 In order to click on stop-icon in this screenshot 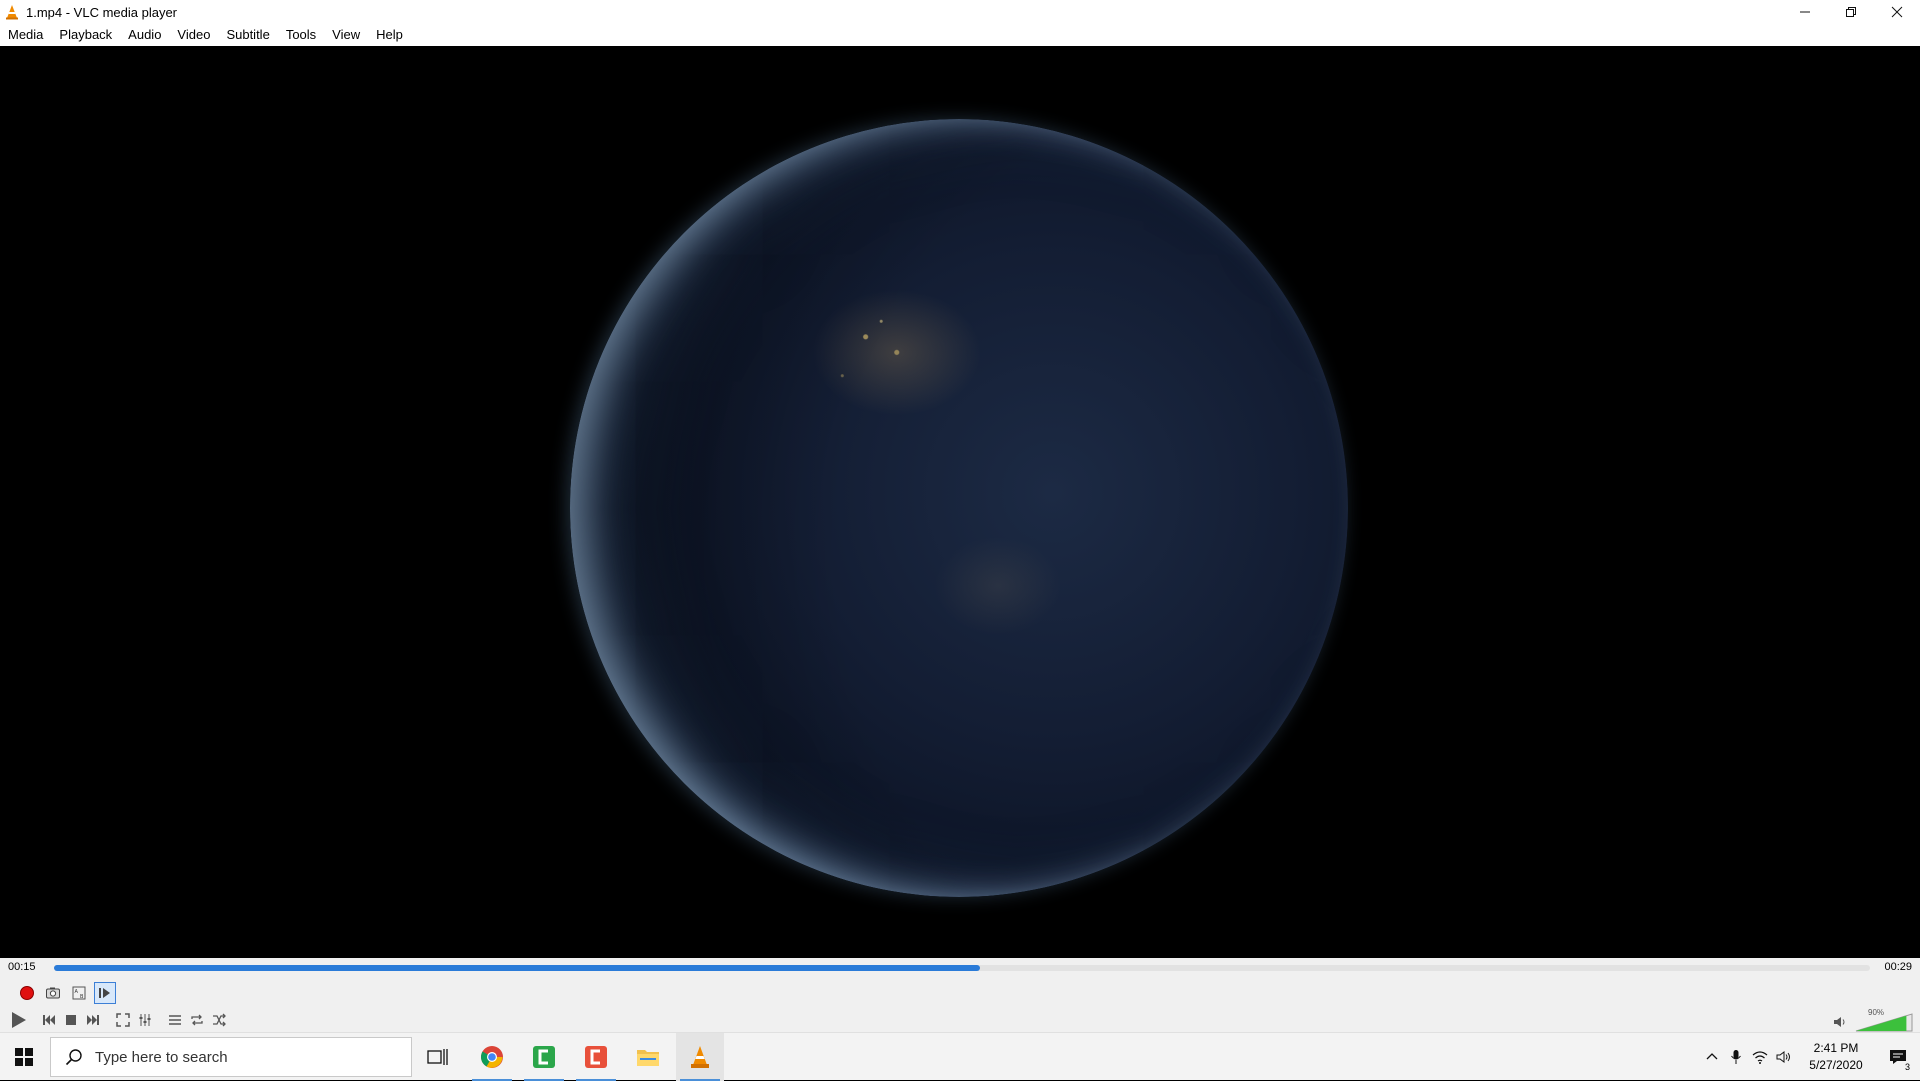, I will do `click(71, 1020)`.